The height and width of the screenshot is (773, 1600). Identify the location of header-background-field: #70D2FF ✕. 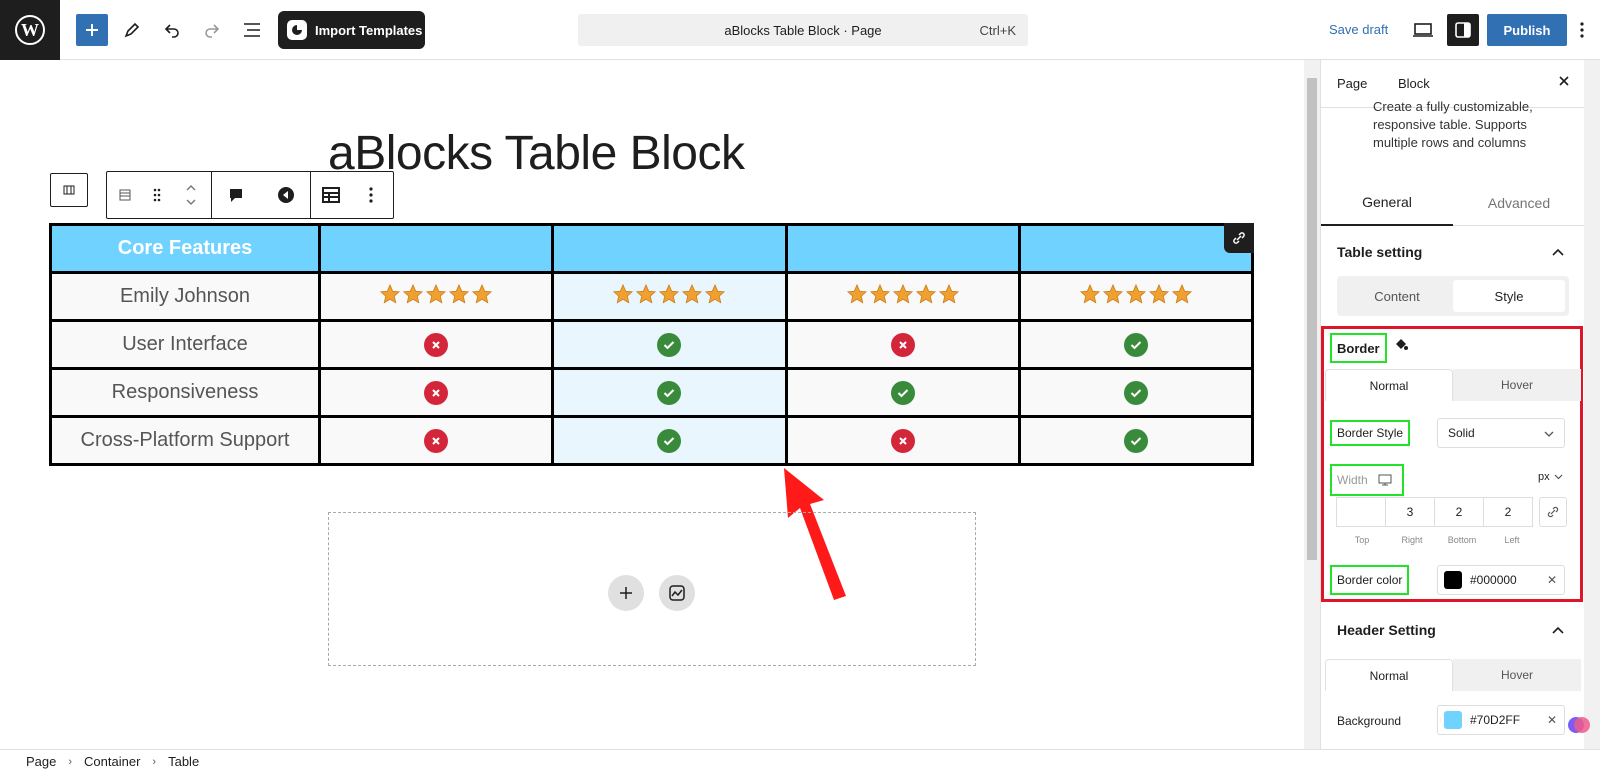
(1501, 720).